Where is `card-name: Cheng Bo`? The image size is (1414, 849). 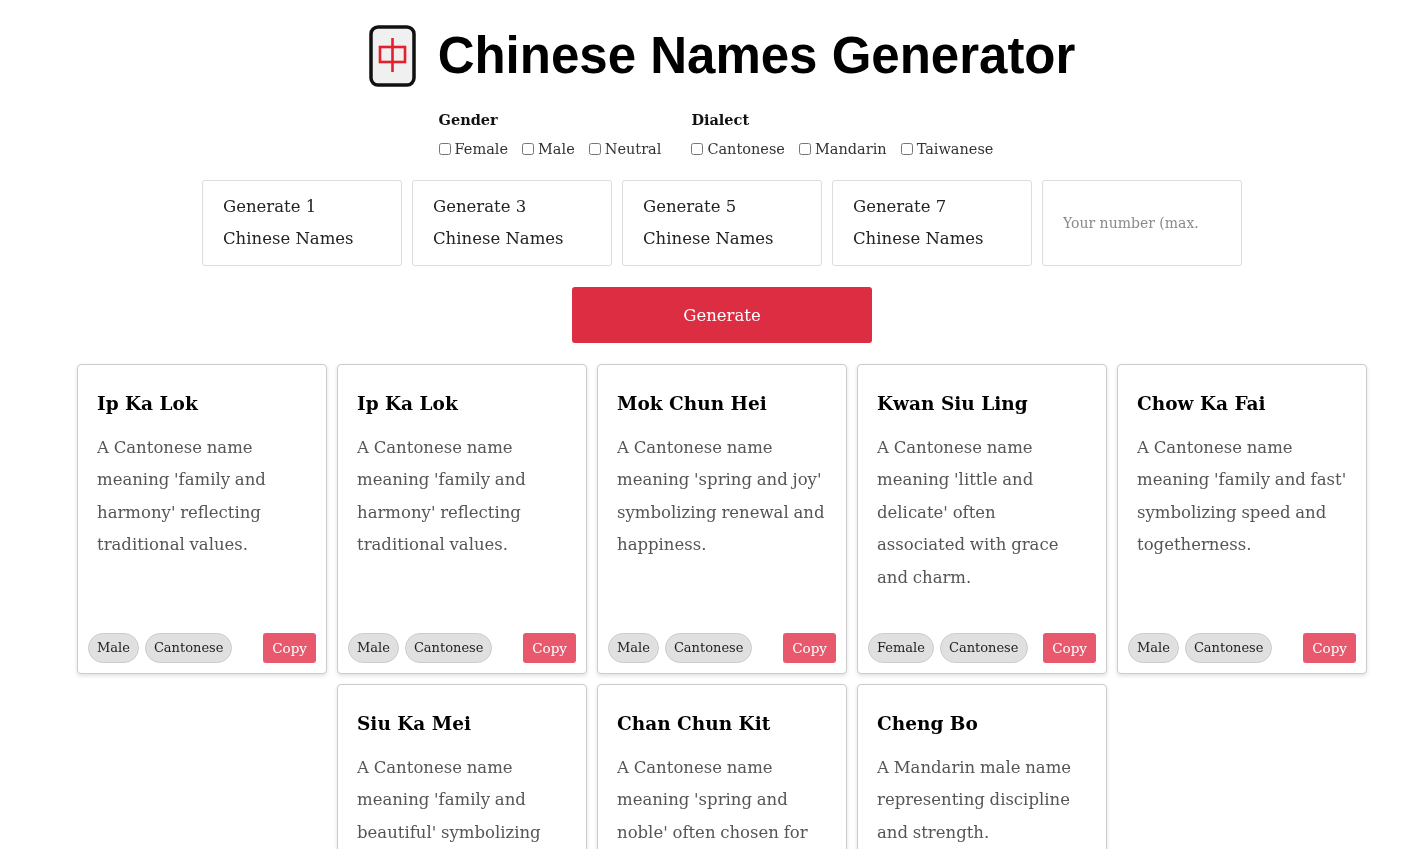
card-name: Cheng Bo is located at coordinates (928, 724).